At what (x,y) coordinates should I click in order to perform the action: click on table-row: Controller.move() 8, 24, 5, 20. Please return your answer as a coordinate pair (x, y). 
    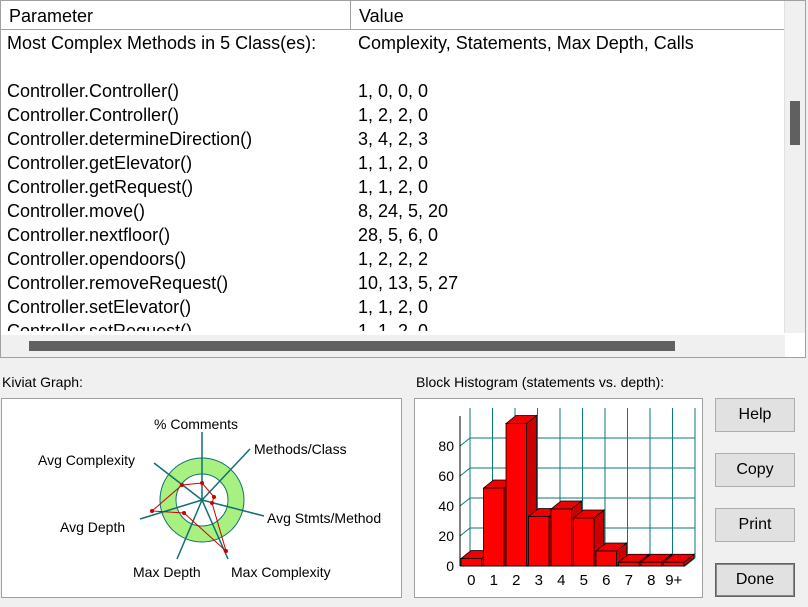
    Looking at the image, I should click on (393, 211).